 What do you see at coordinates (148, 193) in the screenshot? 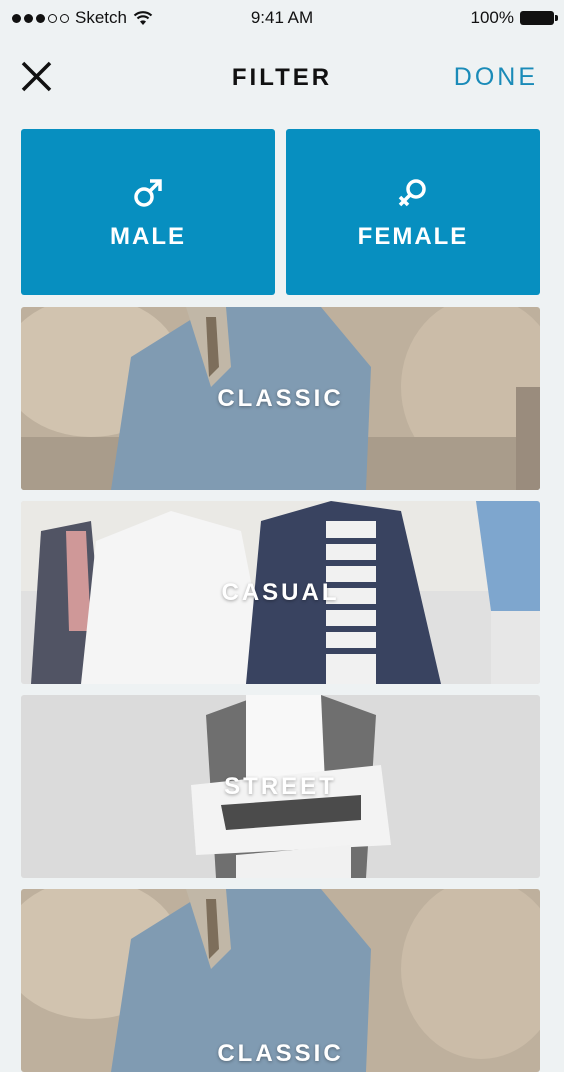
I see `male-symbol-icon` at bounding box center [148, 193].